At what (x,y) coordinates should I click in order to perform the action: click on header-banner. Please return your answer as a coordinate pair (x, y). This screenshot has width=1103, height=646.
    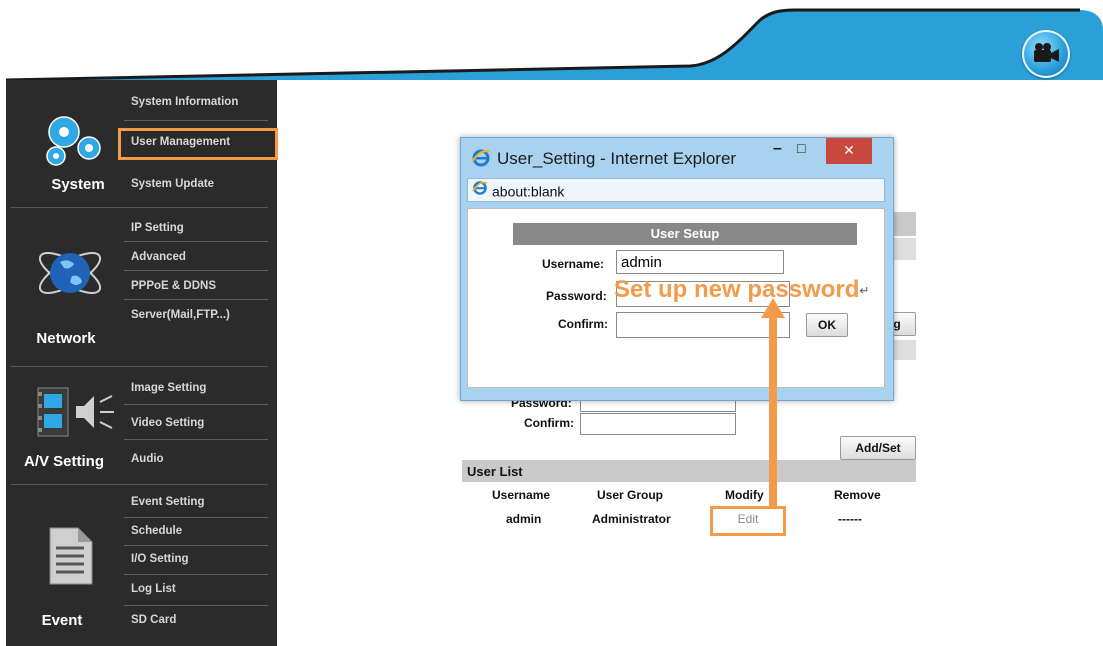
    Looking at the image, I should click on (551, 45).